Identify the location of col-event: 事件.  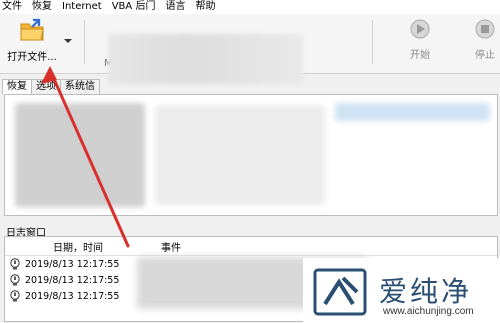
(171, 246).